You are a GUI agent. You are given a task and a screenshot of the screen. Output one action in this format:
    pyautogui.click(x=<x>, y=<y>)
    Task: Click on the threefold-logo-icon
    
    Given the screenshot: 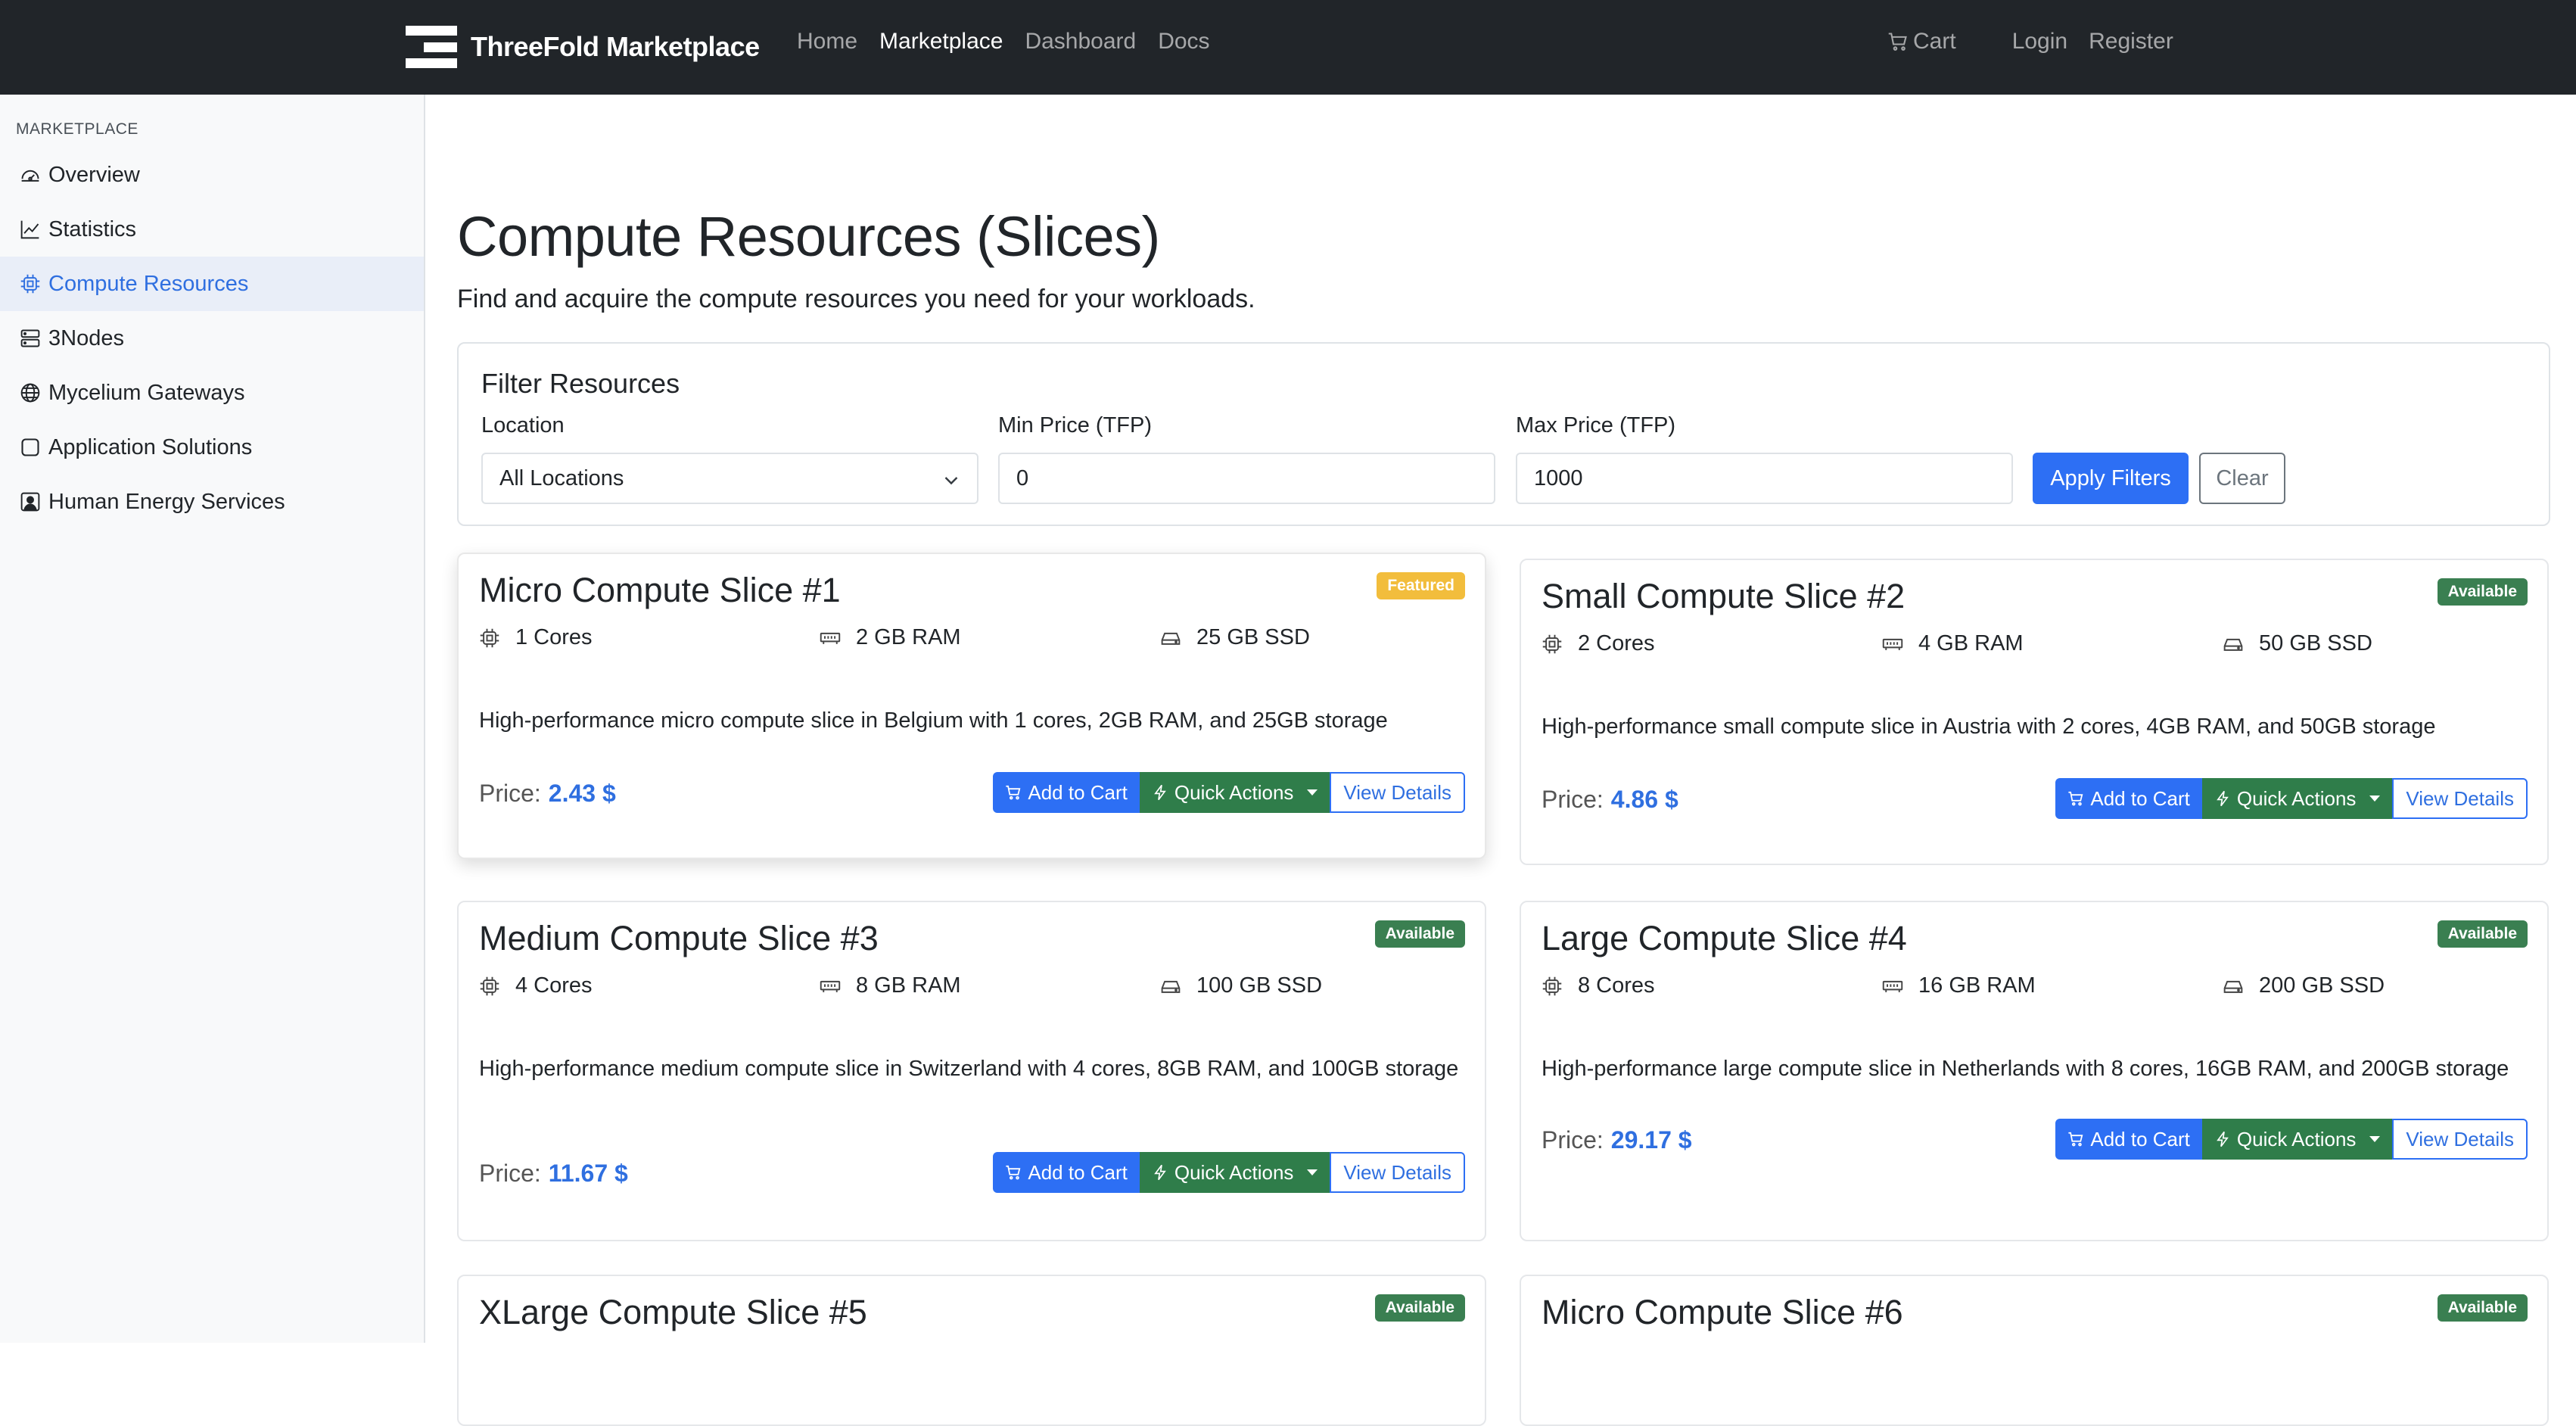 What is the action you would take?
    pyautogui.click(x=431, y=47)
    